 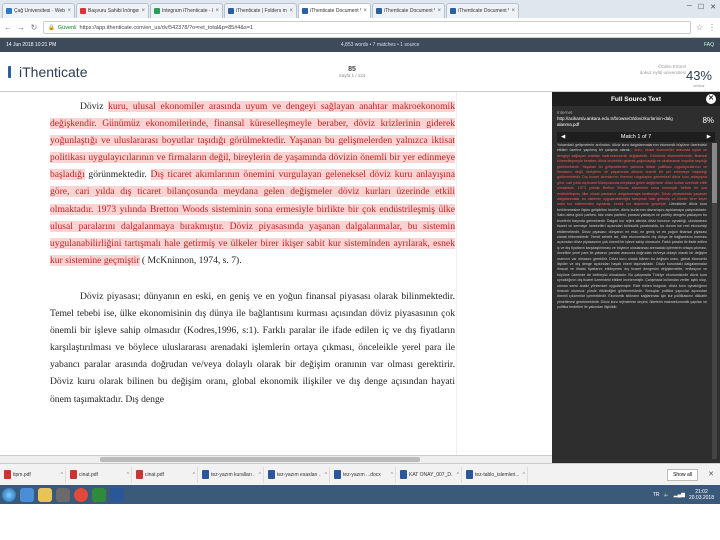 I want to click on source-scrollbar, so click(x=714, y=301).